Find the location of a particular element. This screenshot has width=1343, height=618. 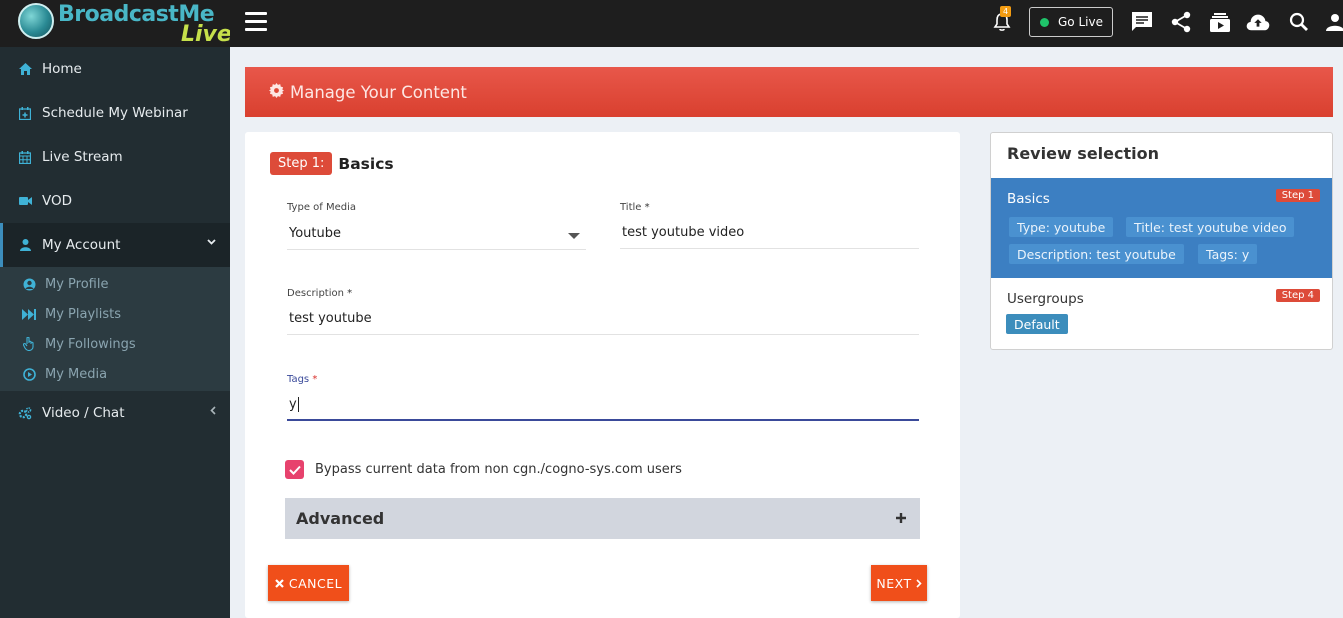

description-value: test youtube is located at coordinates (330, 318).